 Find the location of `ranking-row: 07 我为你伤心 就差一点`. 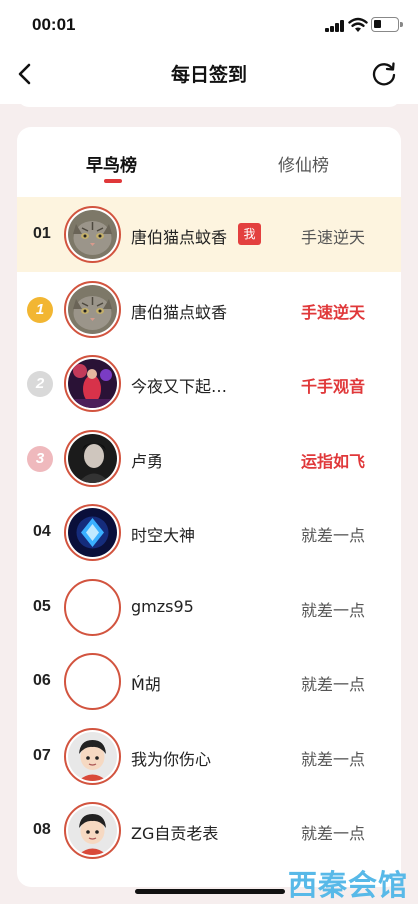

ranking-row: 07 我为你伤心 就差一点 is located at coordinates (209, 756).